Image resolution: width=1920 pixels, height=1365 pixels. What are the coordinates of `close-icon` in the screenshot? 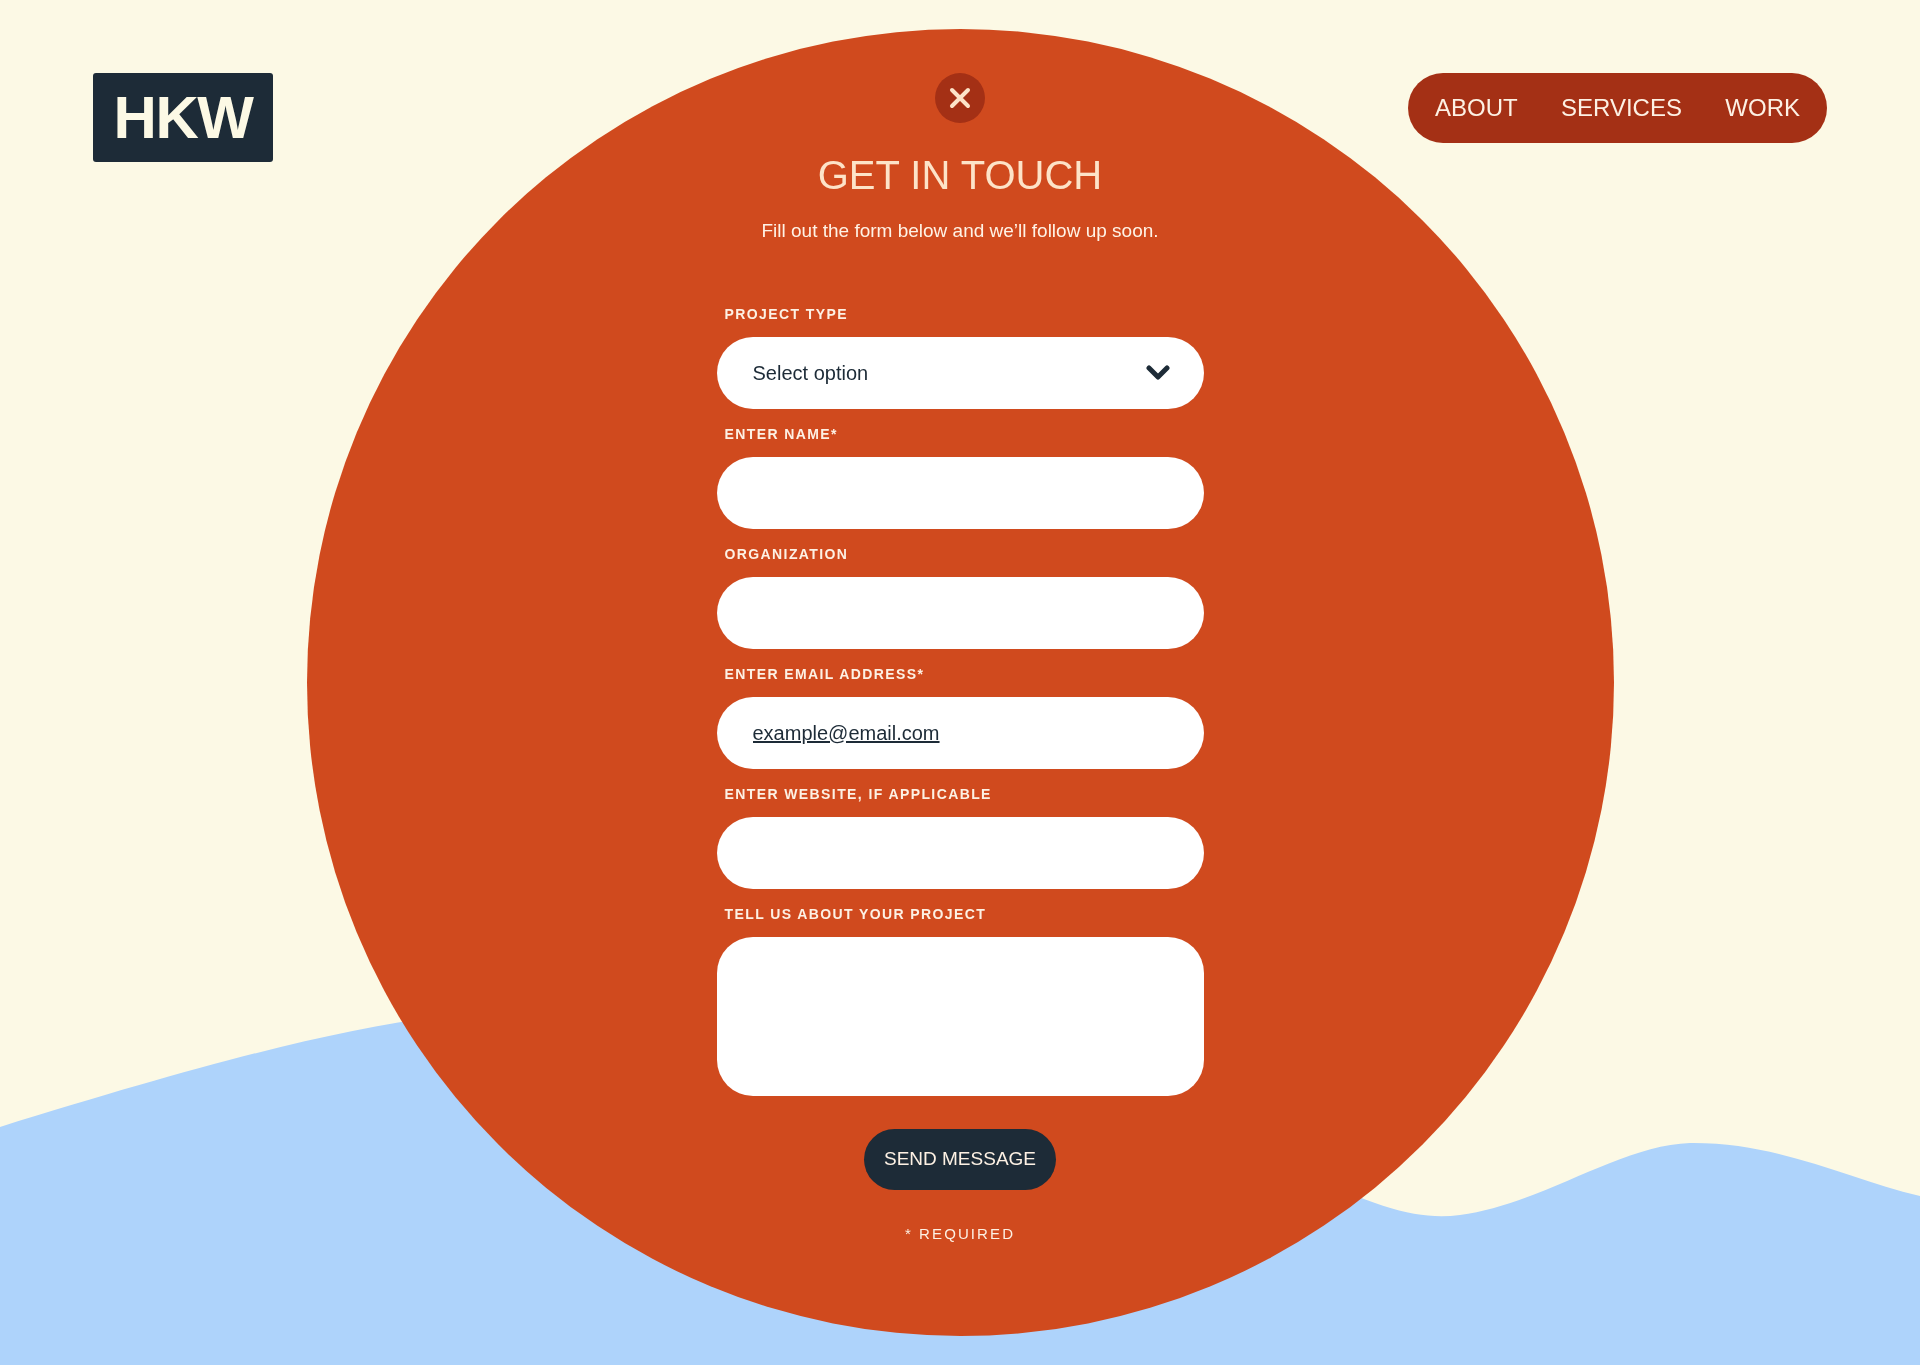 It's located at (960, 98).